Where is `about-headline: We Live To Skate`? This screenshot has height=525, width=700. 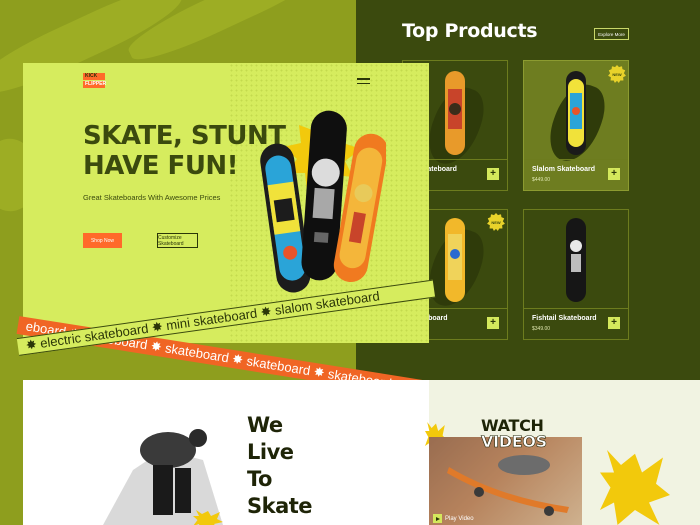
about-headline: We Live To Skate is located at coordinates (280, 466).